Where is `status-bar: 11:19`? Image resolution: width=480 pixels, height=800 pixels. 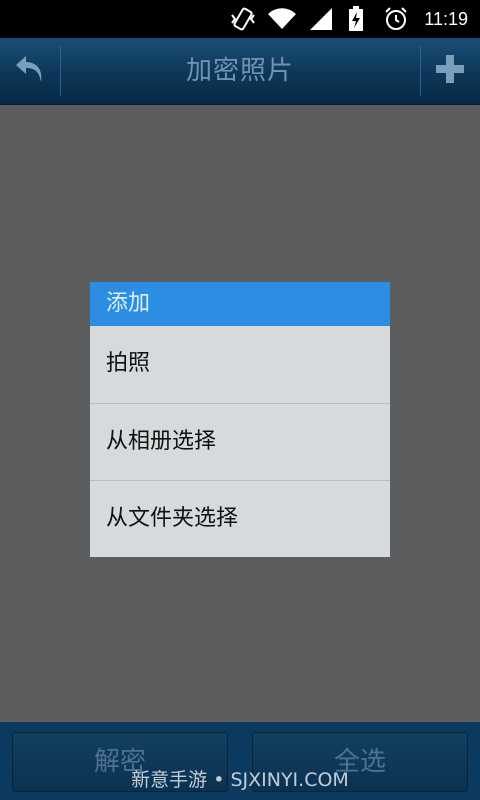 status-bar: 11:19 is located at coordinates (240, 19).